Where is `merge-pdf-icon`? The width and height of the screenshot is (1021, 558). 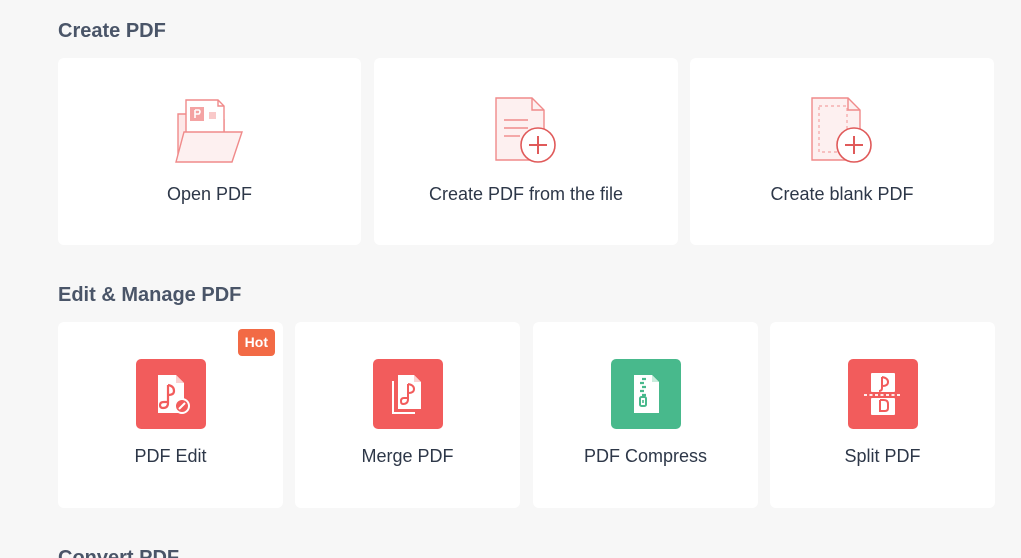
merge-pdf-icon is located at coordinates (407, 394).